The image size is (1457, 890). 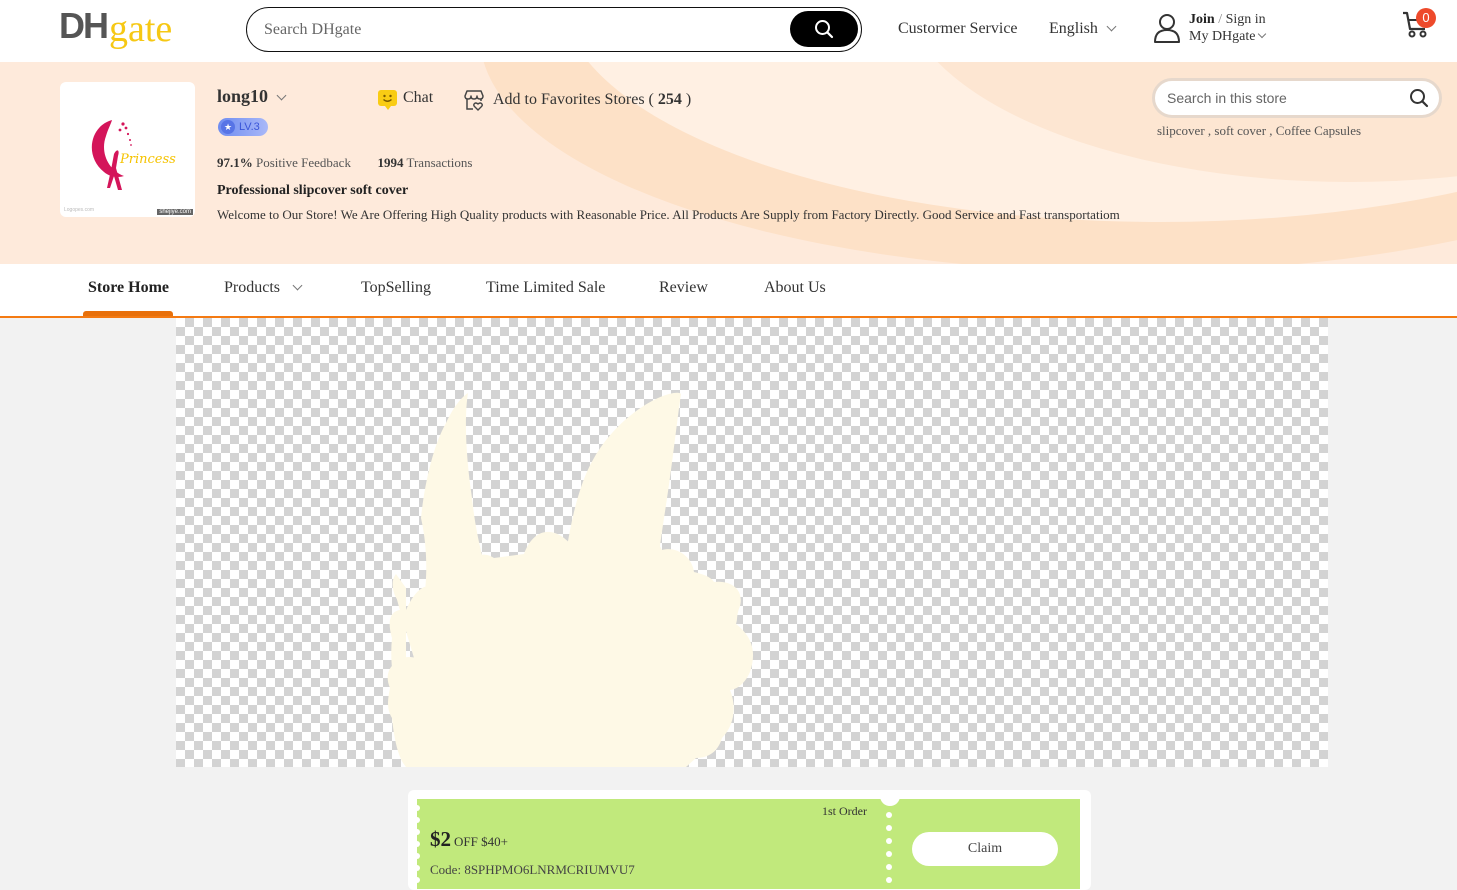 What do you see at coordinates (481, 841) in the screenshot?
I see `coupon-condition: OFF $40+` at bounding box center [481, 841].